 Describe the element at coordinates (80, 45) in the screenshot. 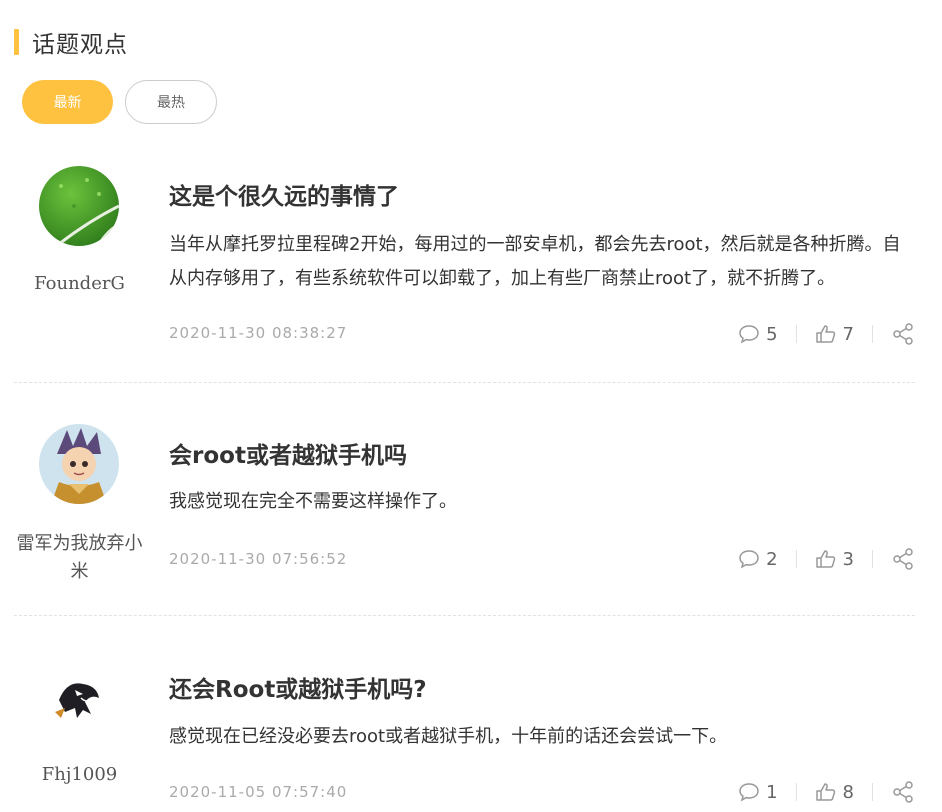

I see `section-title: 话题观点` at that location.